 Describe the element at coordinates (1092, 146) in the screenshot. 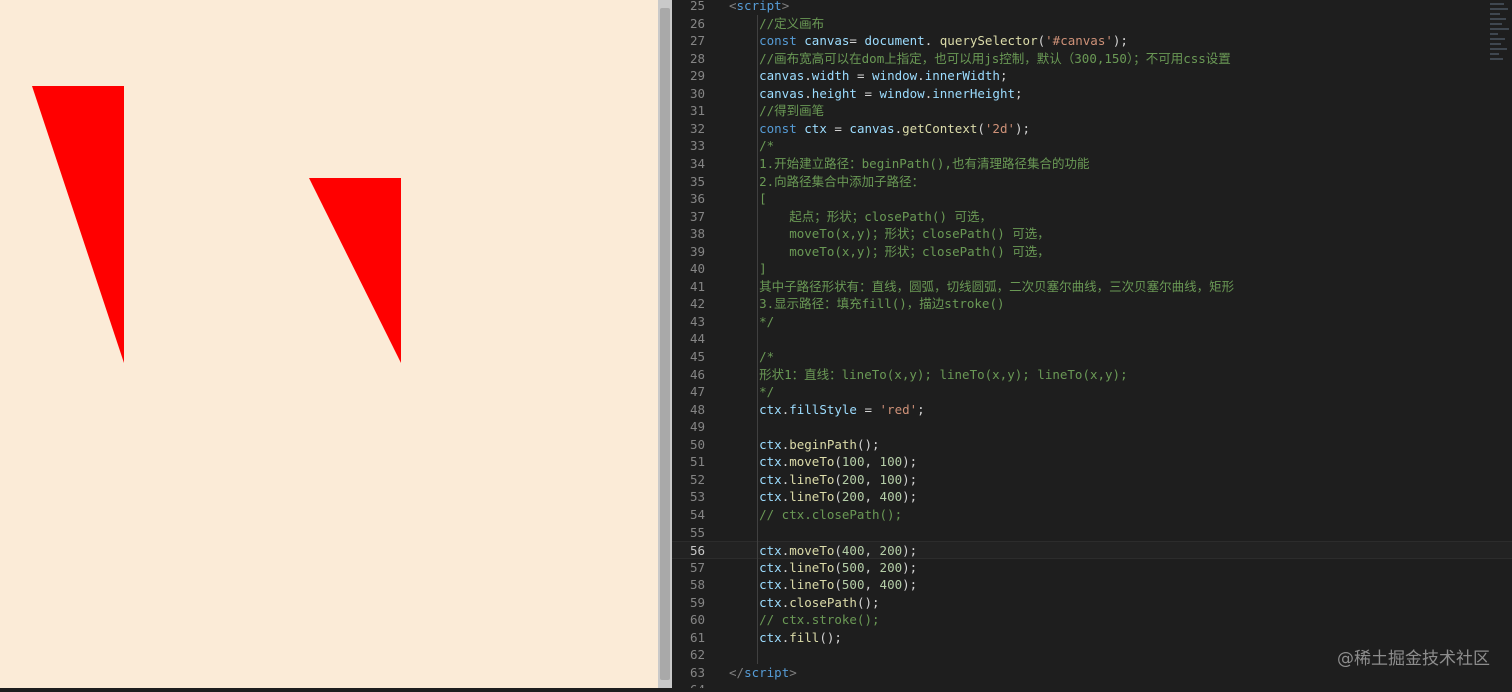

I see `code-line-33: 33 /*` at that location.